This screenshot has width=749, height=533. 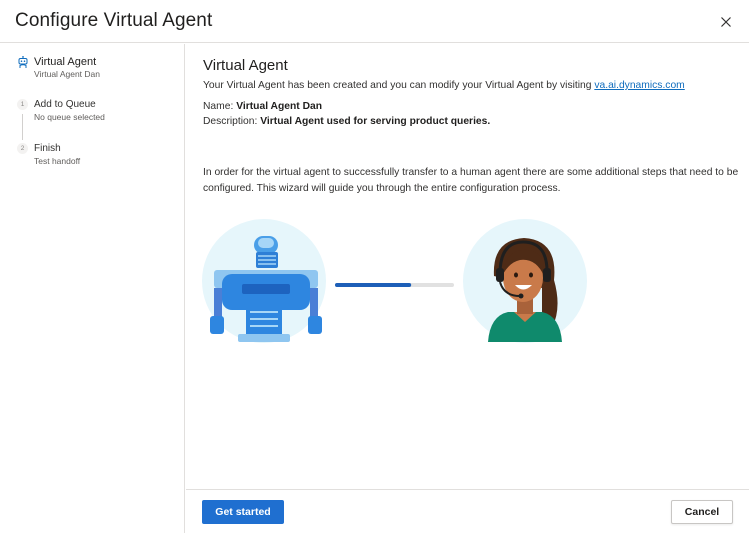 I want to click on description-label: Description:, so click(x=232, y=121).